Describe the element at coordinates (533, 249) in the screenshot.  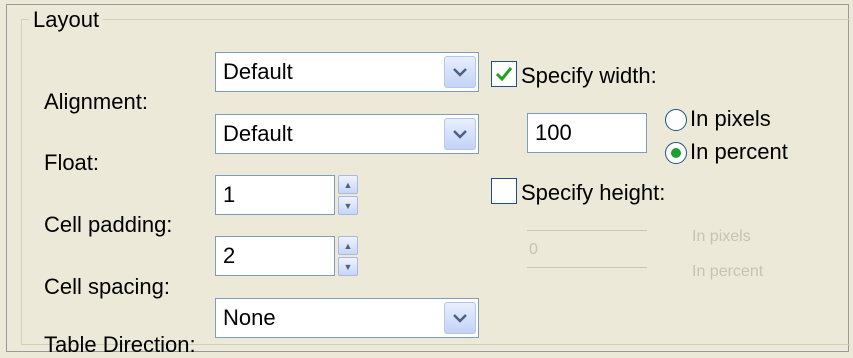
I see `height-value: 0` at that location.